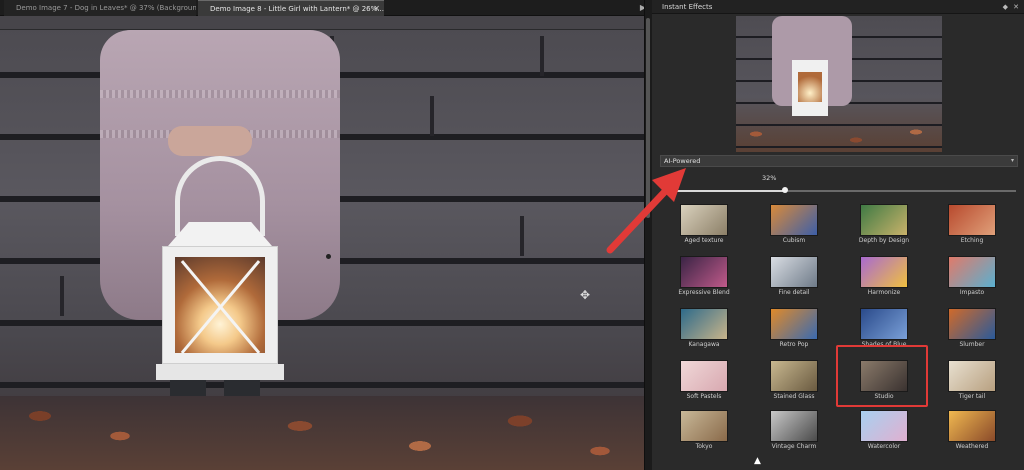  Describe the element at coordinates (884, 240) in the screenshot. I see `effect-label: Depth by Design` at that location.